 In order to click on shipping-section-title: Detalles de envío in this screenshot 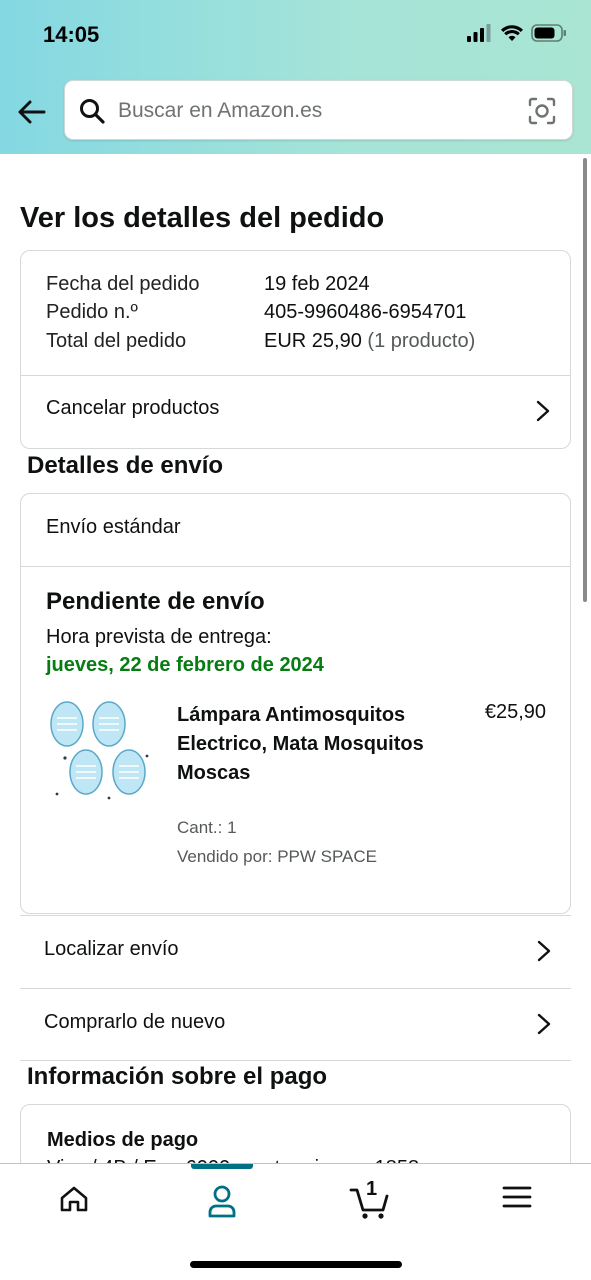, I will do `click(125, 465)`.